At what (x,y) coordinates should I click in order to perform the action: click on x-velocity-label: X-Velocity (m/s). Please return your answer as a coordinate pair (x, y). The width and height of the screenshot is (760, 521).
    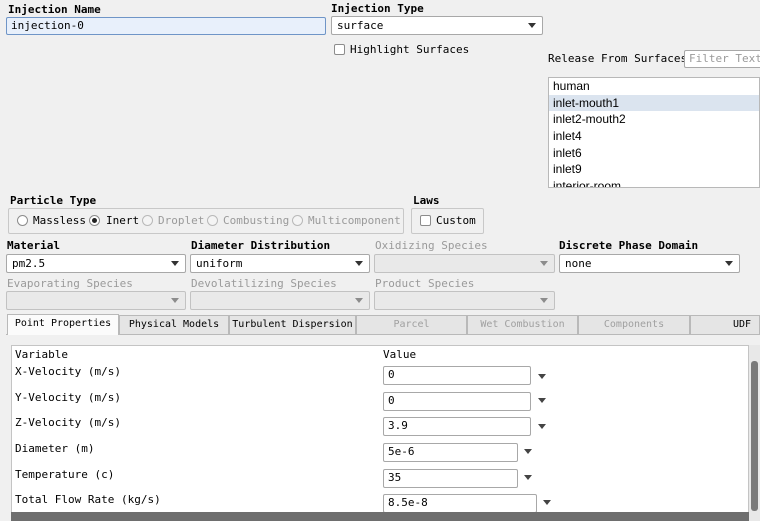
    Looking at the image, I should click on (68, 371).